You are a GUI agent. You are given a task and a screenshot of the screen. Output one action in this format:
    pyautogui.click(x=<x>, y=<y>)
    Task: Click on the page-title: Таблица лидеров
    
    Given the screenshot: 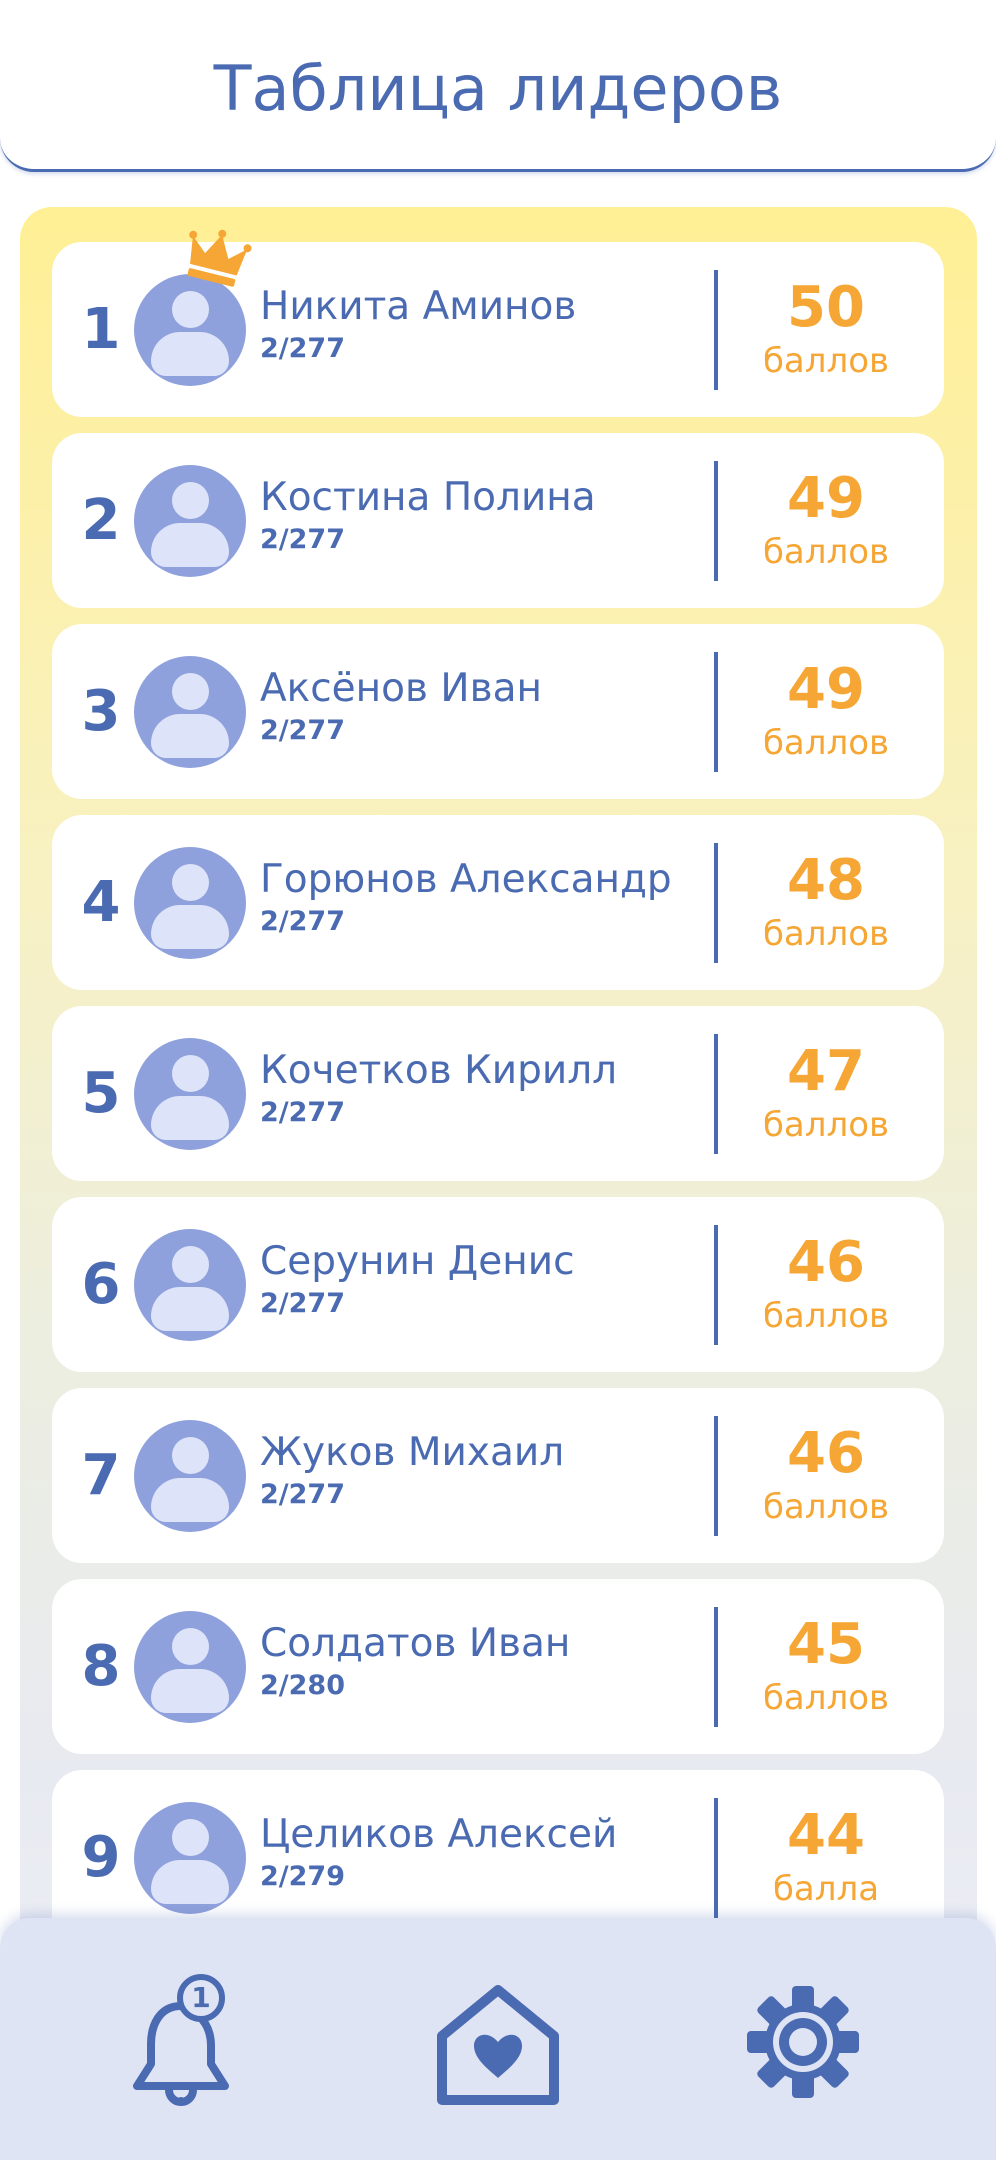 What is the action you would take?
    pyautogui.click(x=498, y=88)
    